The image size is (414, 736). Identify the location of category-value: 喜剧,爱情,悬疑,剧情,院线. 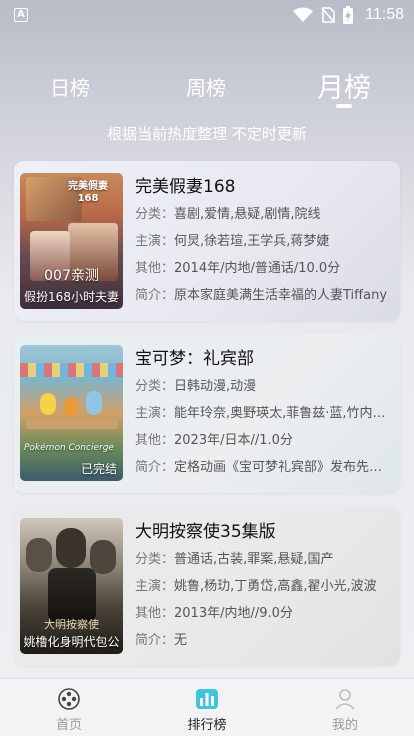
(247, 214).